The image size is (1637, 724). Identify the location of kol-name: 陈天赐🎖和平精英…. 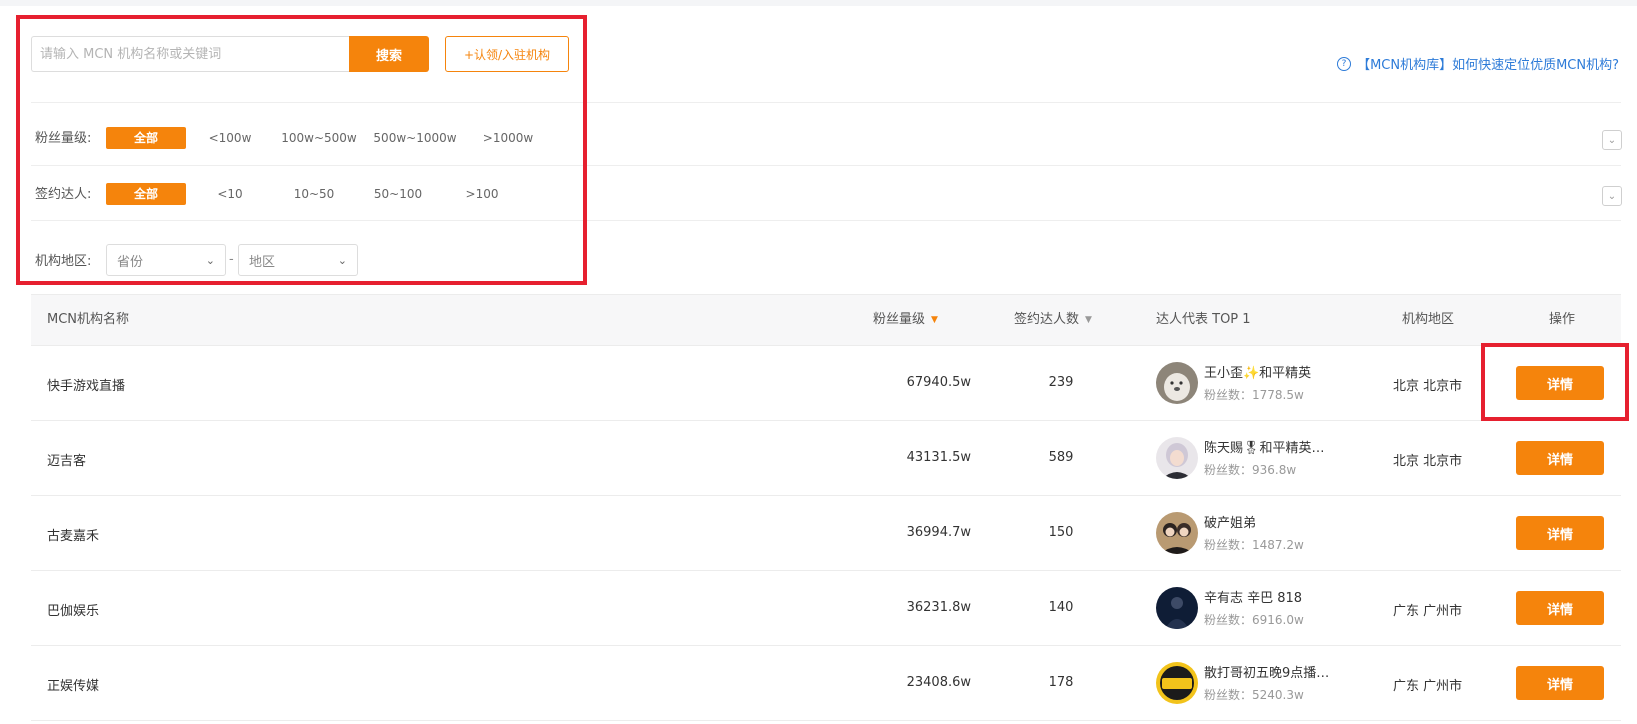
(1274, 446).